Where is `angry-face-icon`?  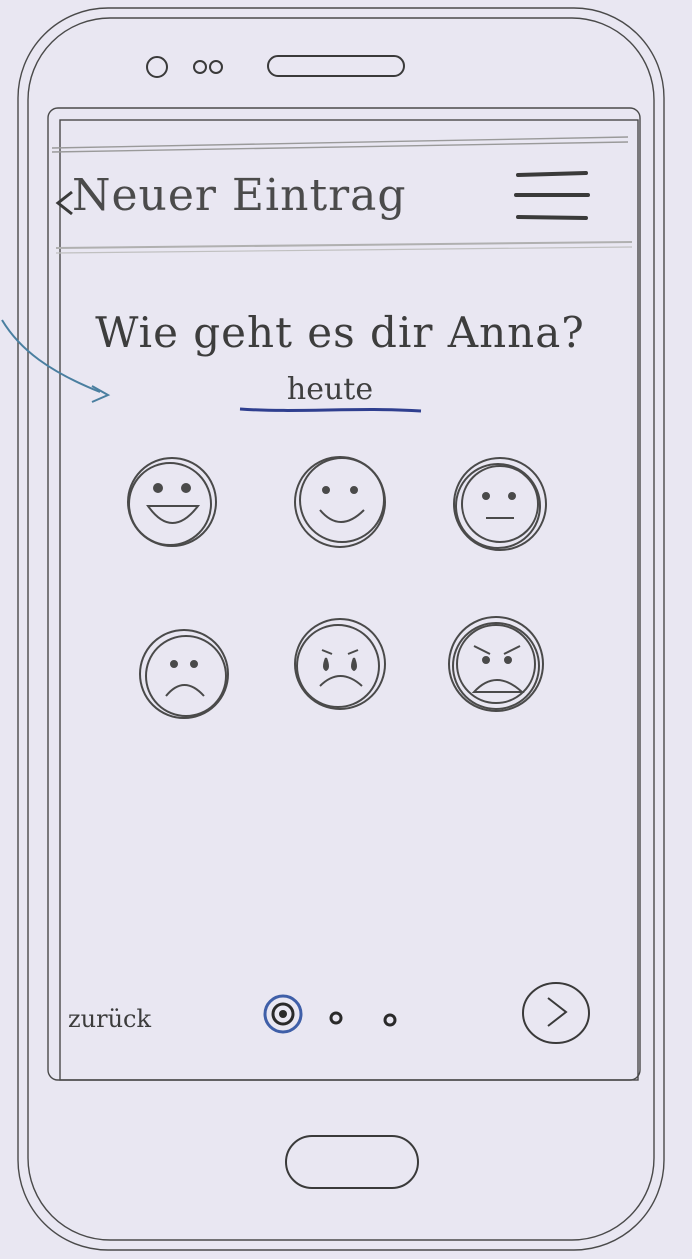 angry-face-icon is located at coordinates (496, 664).